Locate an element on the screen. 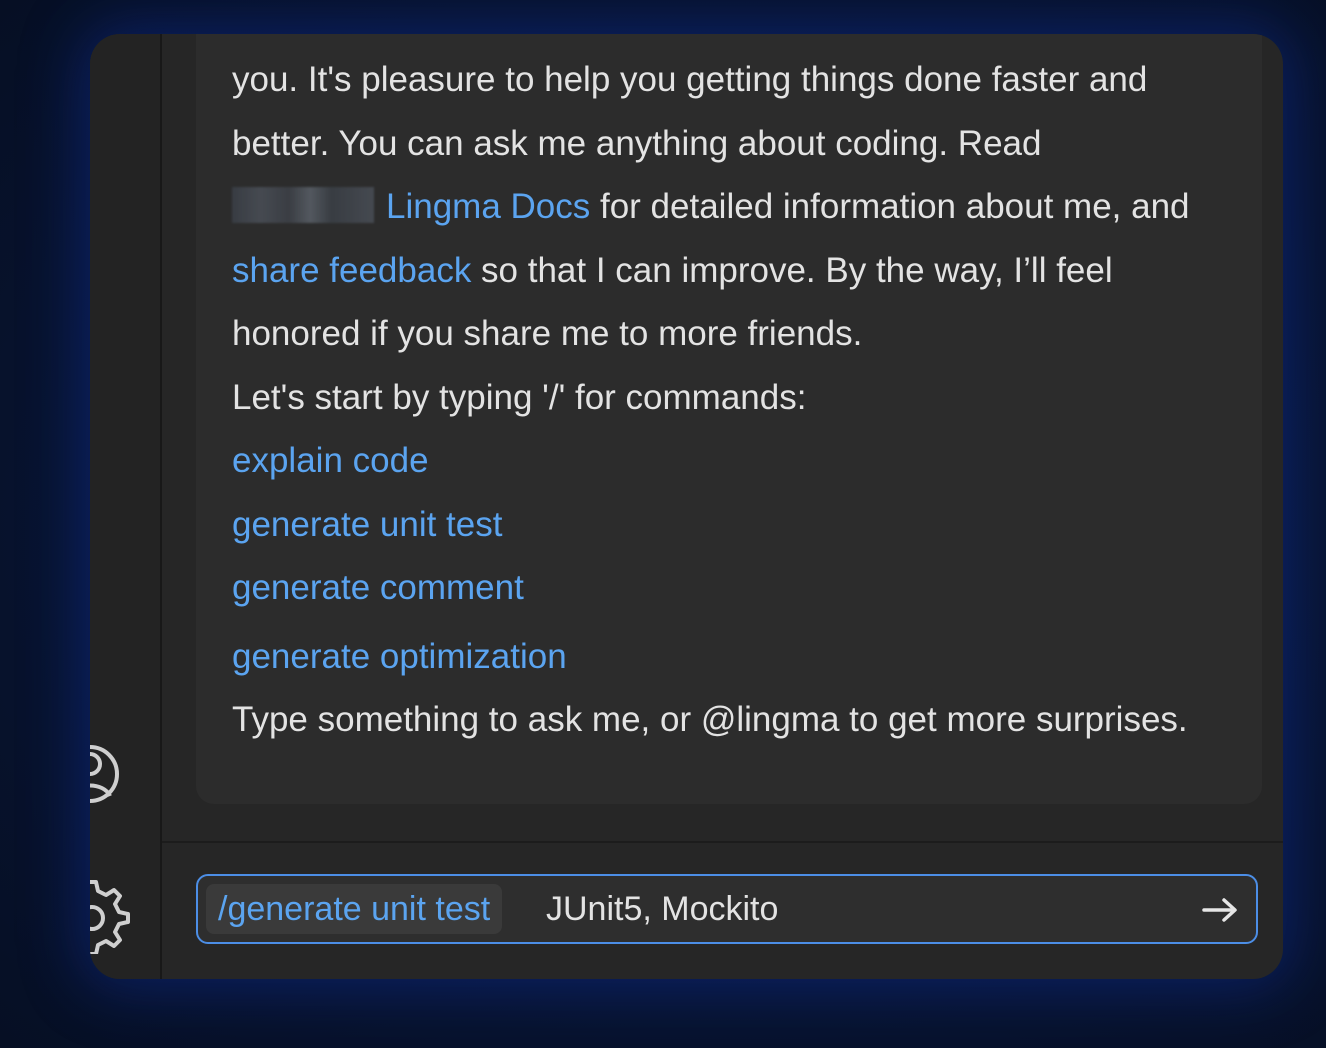 This screenshot has width=1326, height=1048. command-chip: /generate unit test is located at coordinates (354, 909).